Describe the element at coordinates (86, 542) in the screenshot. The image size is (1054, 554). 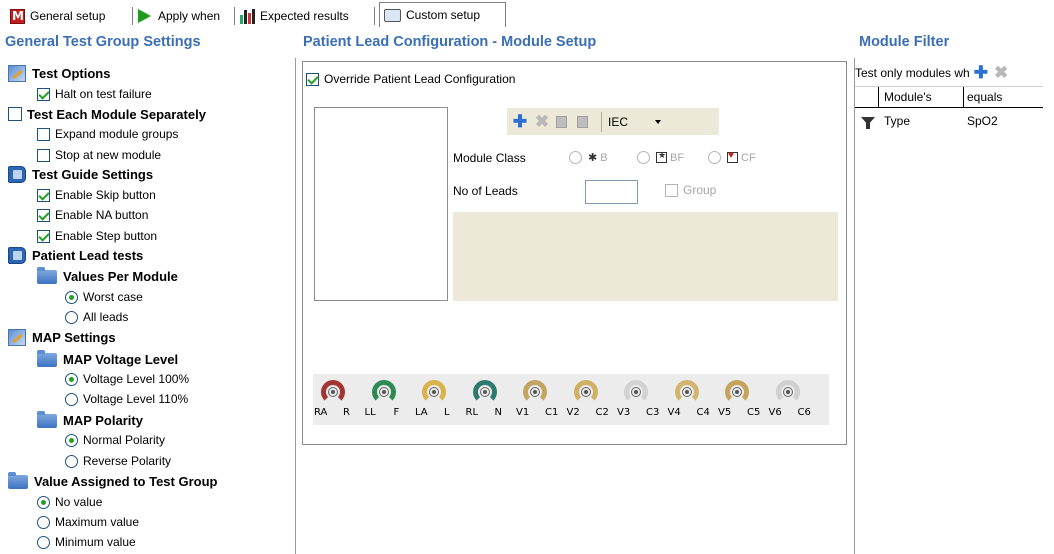
I see `minimum-value-radio: Minimum value` at that location.